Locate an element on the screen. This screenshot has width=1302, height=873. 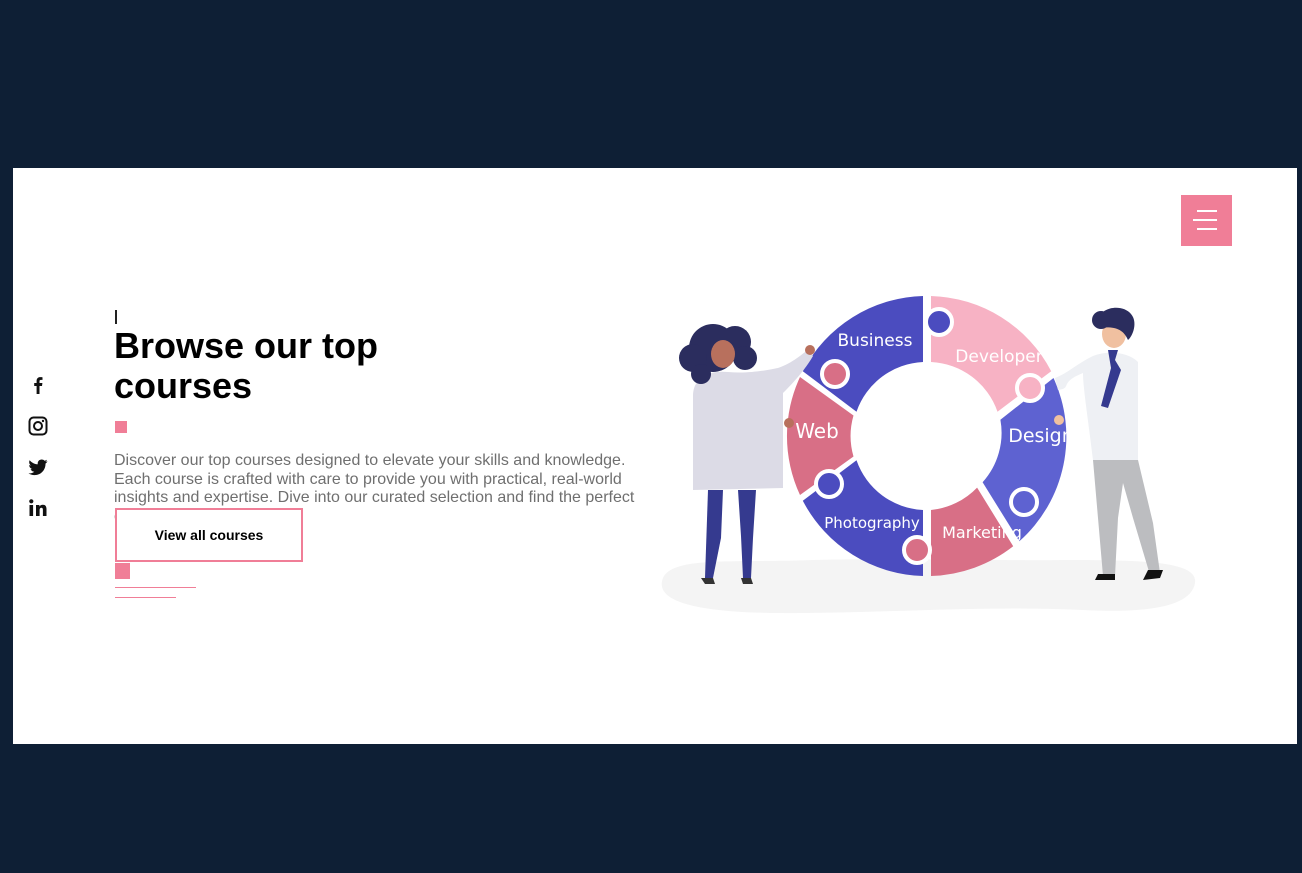
menu-button is located at coordinates (1206, 220).